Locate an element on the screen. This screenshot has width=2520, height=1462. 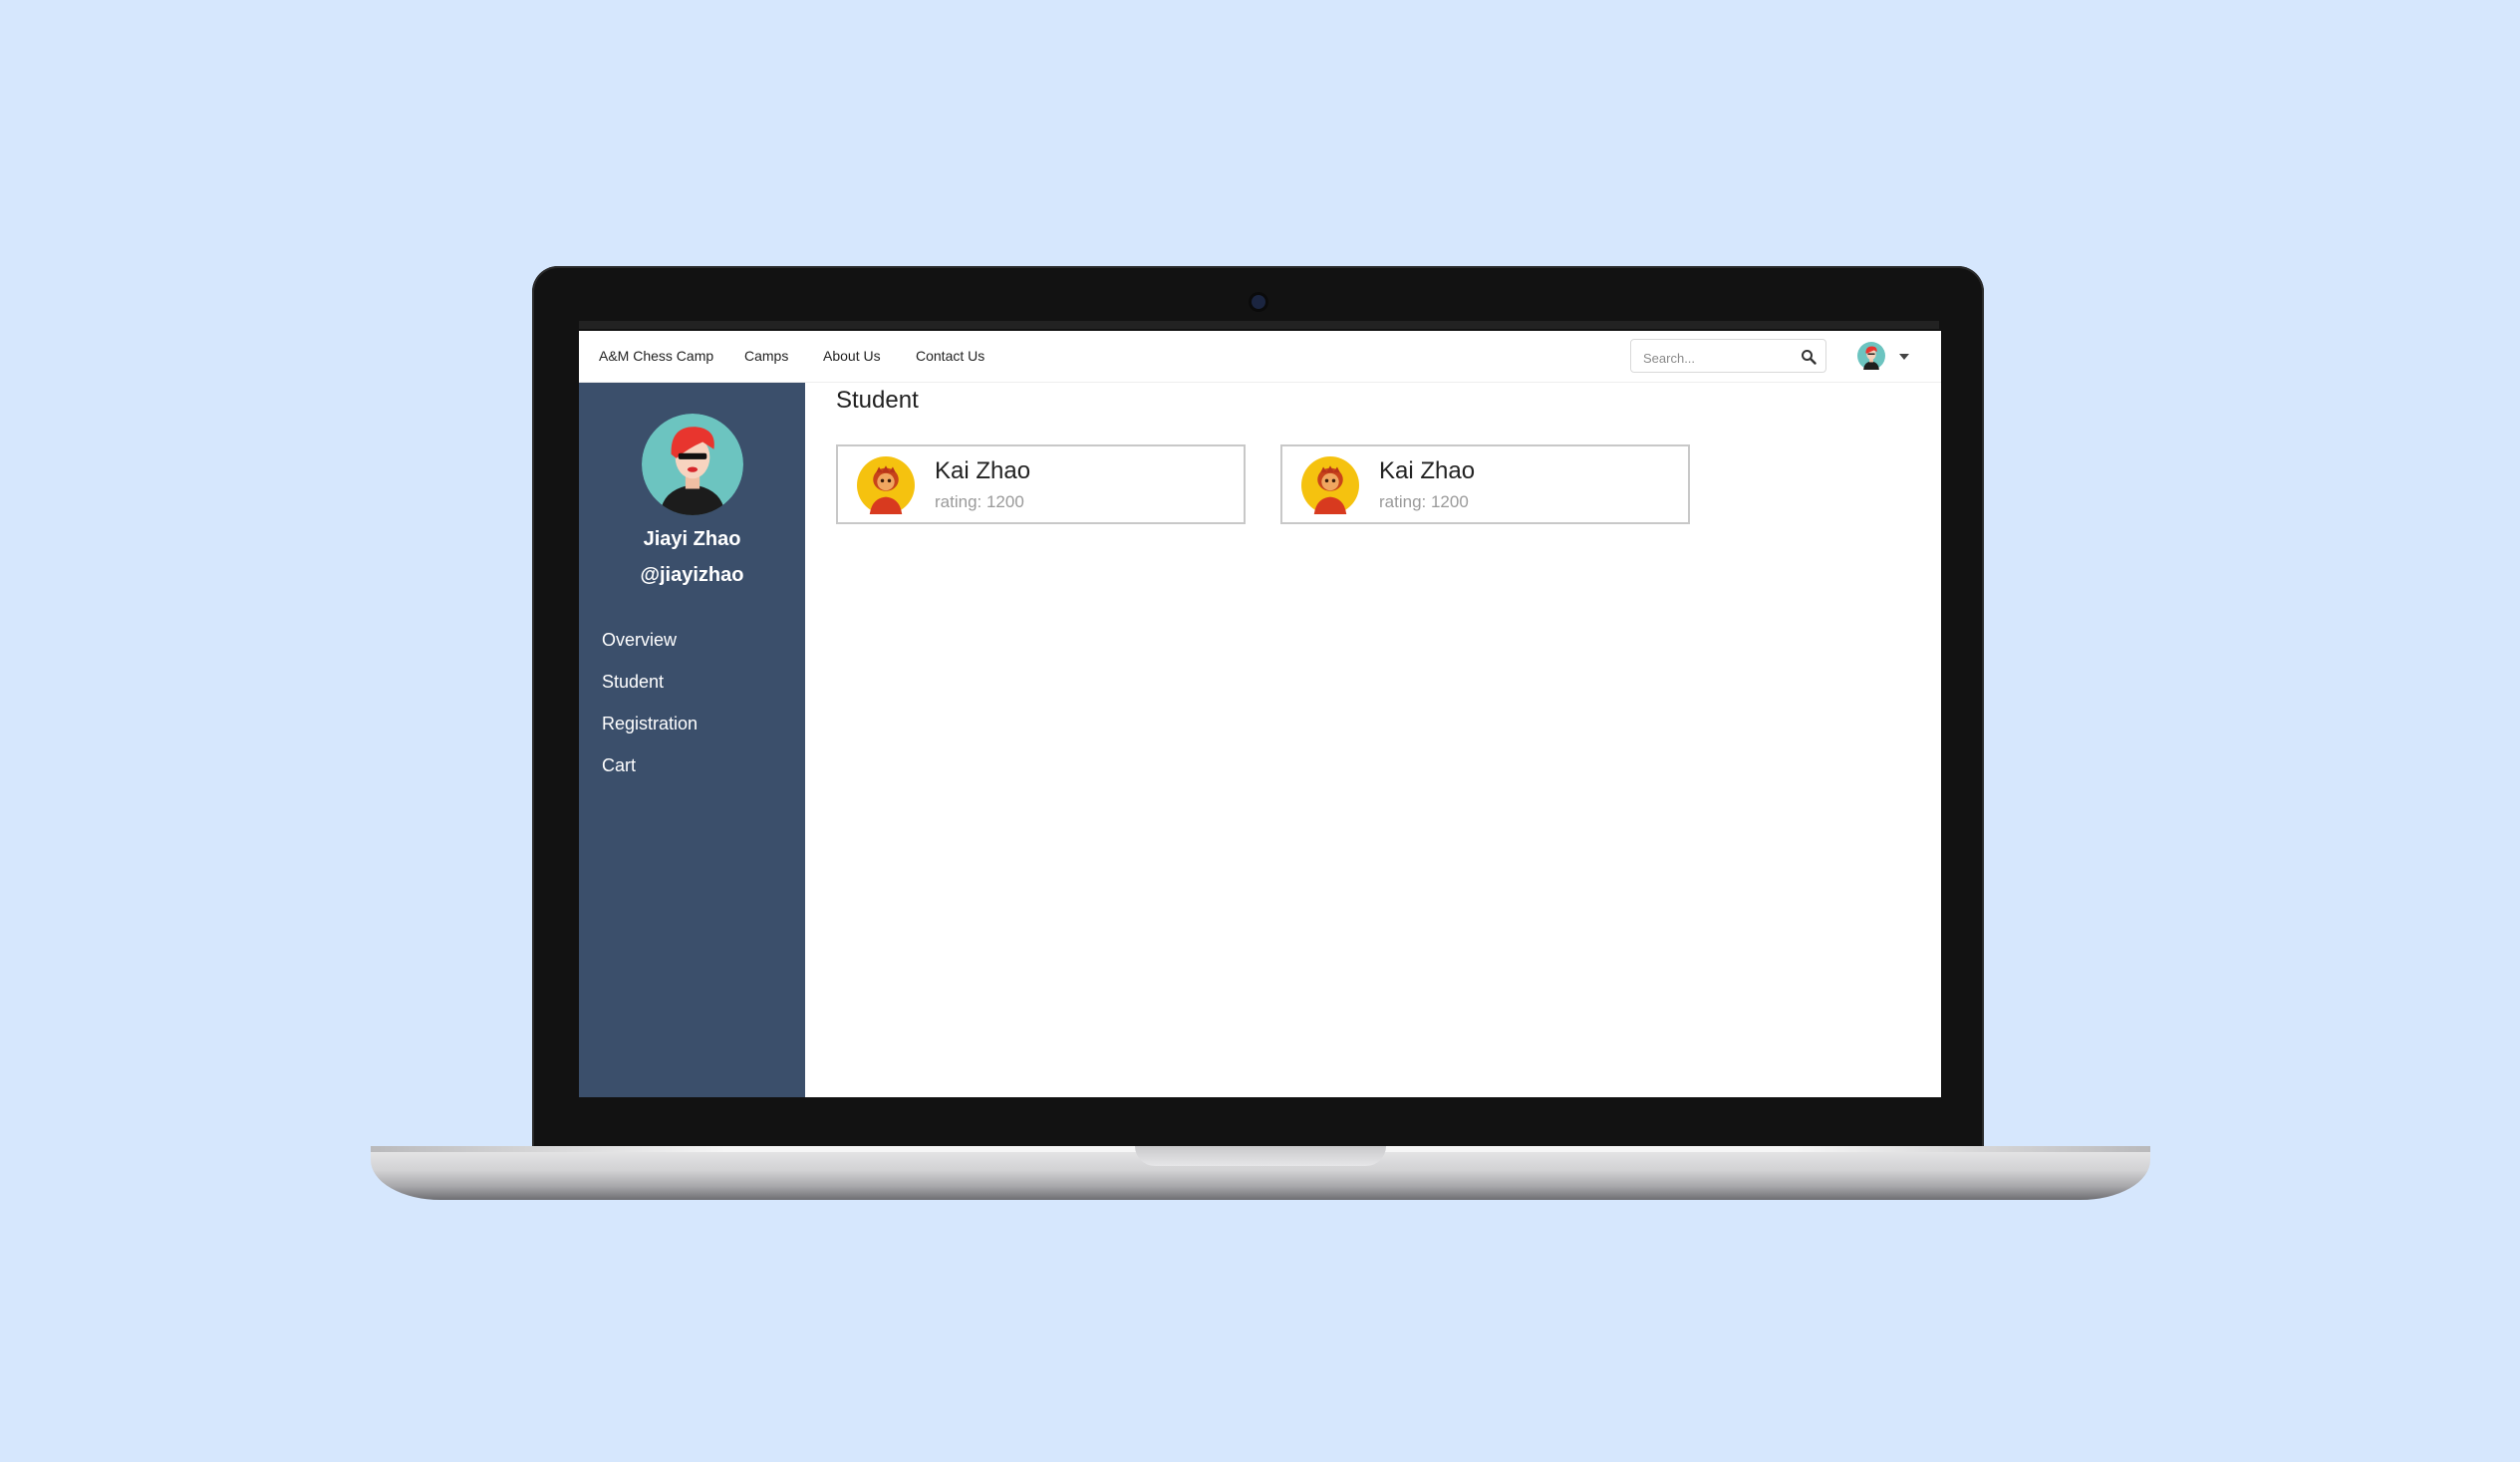
sidebar-item-overview: Overview is located at coordinates (639, 640).